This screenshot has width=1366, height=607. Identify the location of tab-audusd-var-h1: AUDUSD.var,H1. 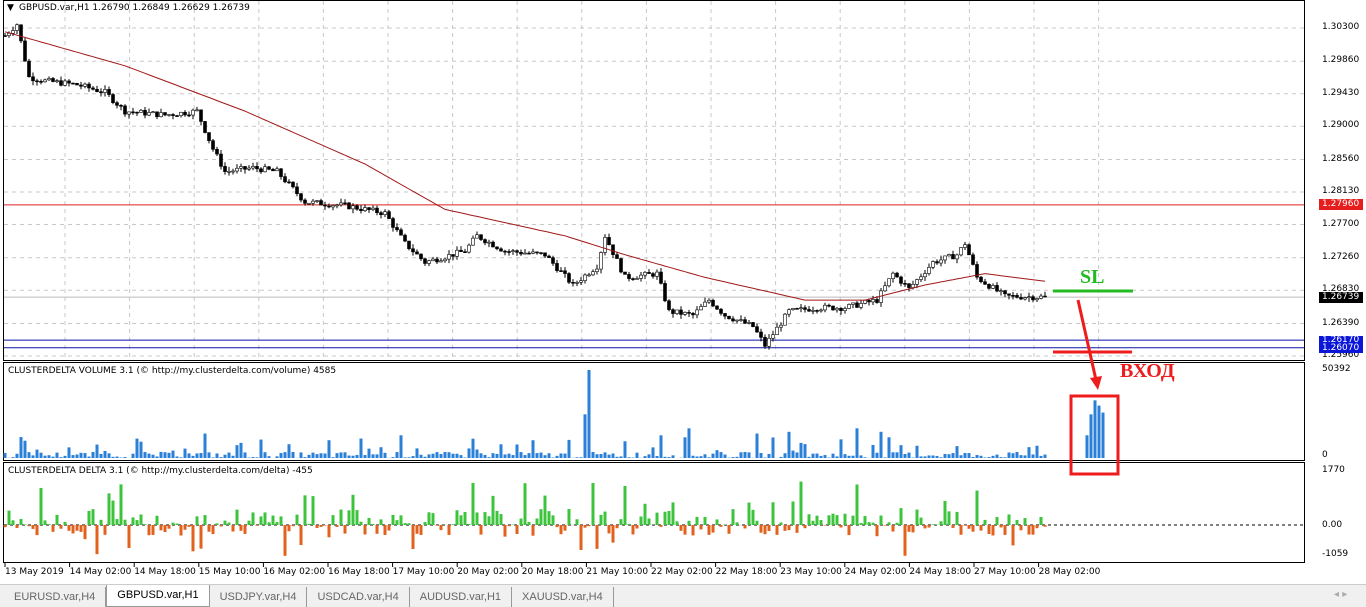
(461, 597).